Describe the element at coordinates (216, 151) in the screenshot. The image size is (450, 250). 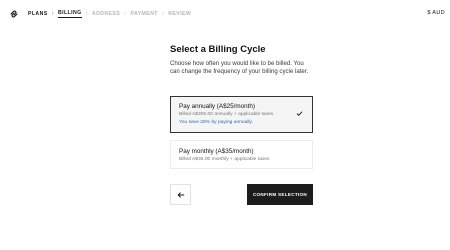
I see `option-title: Pay monthly (A$35/month)` at that location.